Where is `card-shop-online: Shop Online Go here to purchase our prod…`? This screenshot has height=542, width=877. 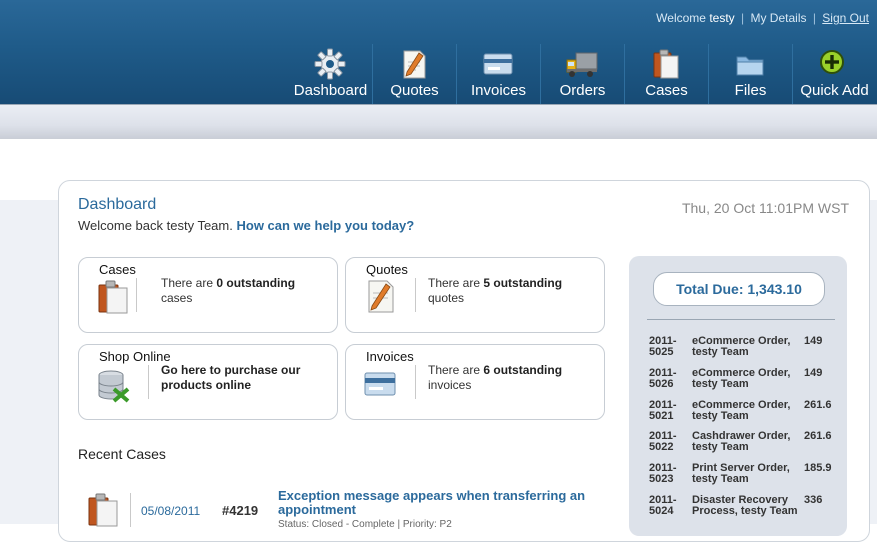
card-shop-online: Shop Online Go here to purchase our prod… is located at coordinates (208, 382).